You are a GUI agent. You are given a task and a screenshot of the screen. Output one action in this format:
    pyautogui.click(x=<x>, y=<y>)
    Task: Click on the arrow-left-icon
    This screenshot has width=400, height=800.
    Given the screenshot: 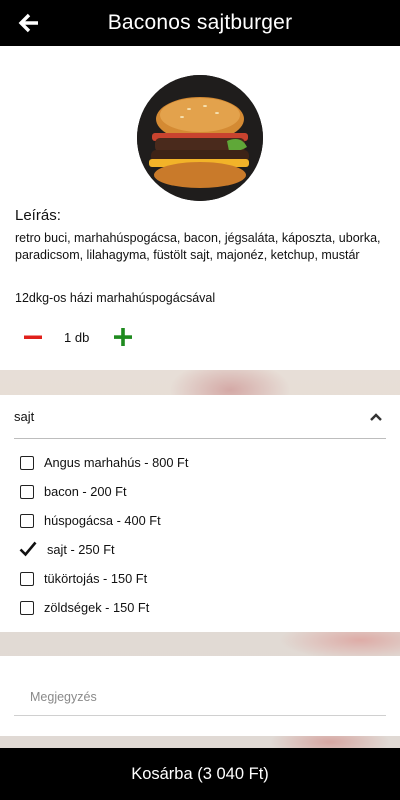 What is the action you would take?
    pyautogui.click(x=28, y=23)
    